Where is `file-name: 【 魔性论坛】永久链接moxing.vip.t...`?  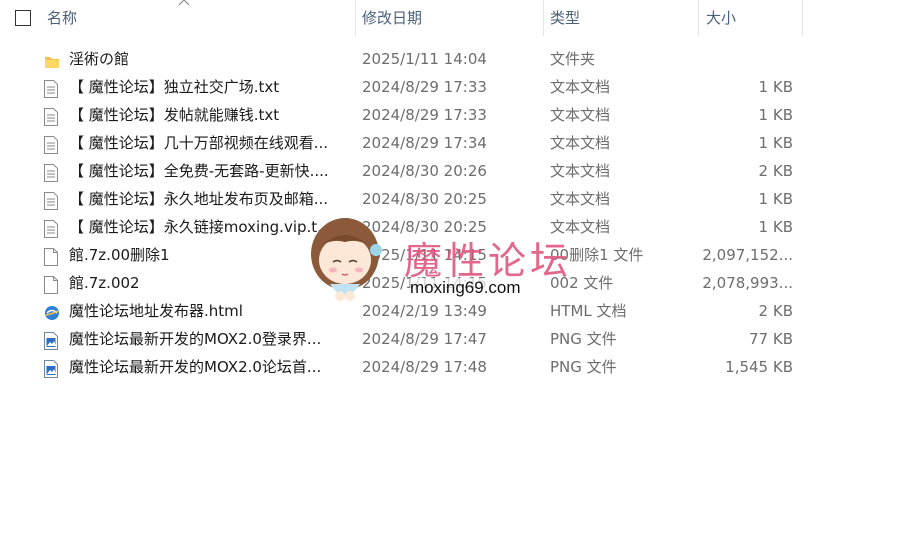 file-name: 【 魔性论坛】永久链接moxing.vip.t... is located at coordinates (200, 227).